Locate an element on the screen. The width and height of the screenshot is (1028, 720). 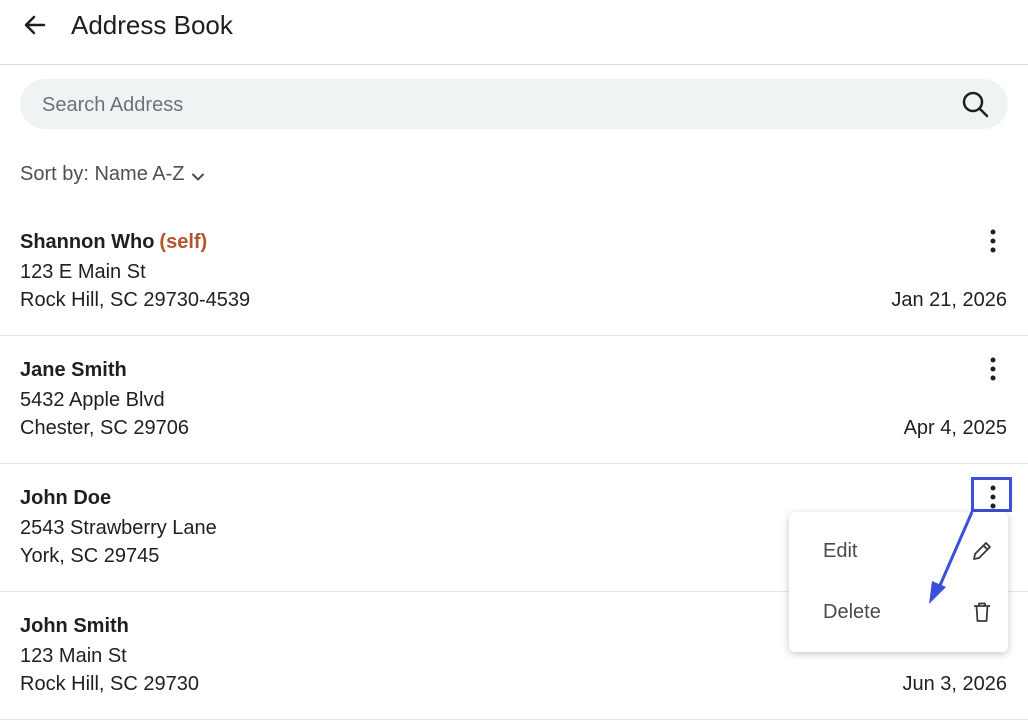
contact-city: Rock Hill, SC 29730-4539 is located at coordinates (135, 300).